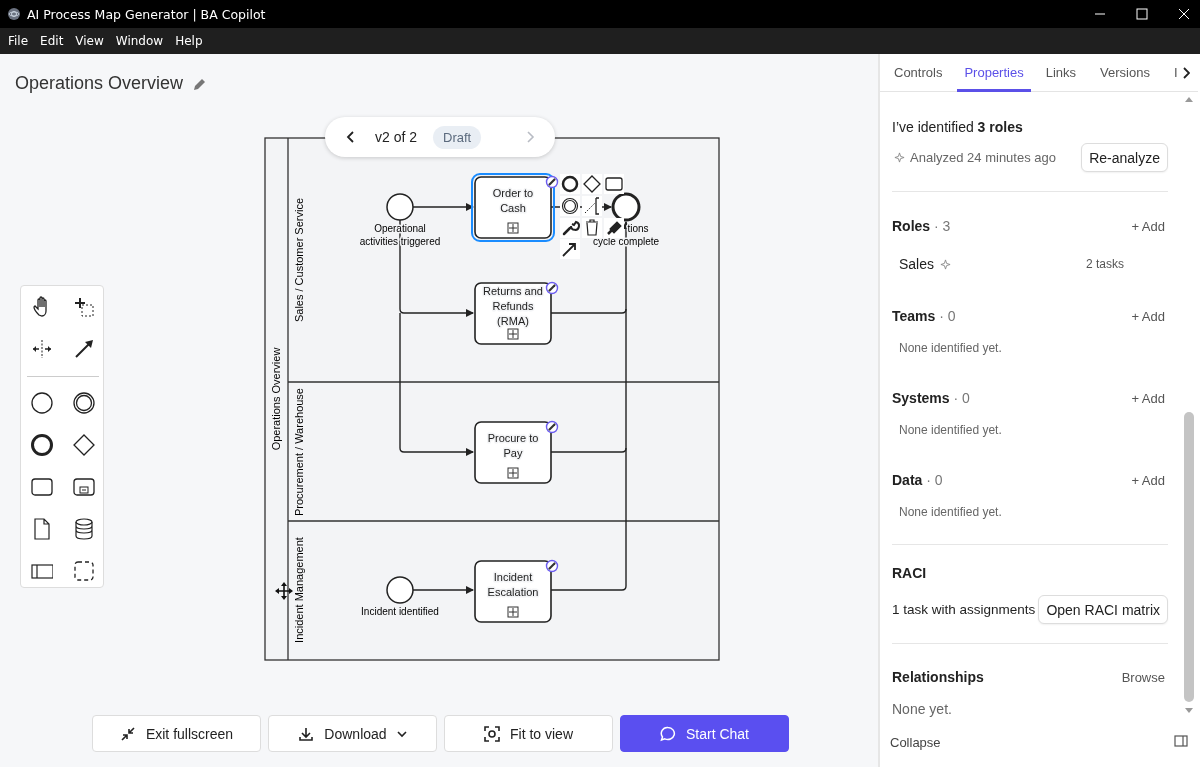 The width and height of the screenshot is (1200, 767). Describe the element at coordinates (42, 445) in the screenshot. I see `thick-circle-icon` at that location.